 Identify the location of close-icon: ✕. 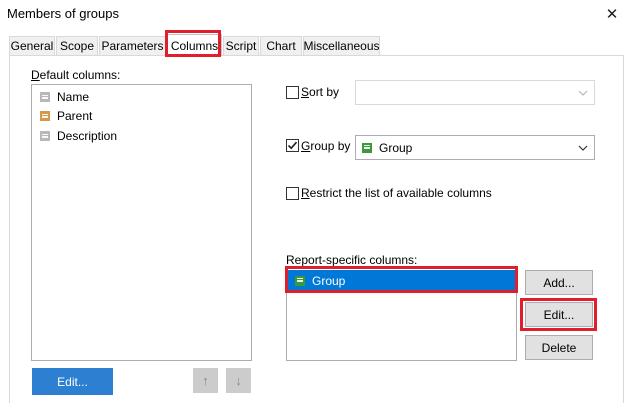
(612, 14).